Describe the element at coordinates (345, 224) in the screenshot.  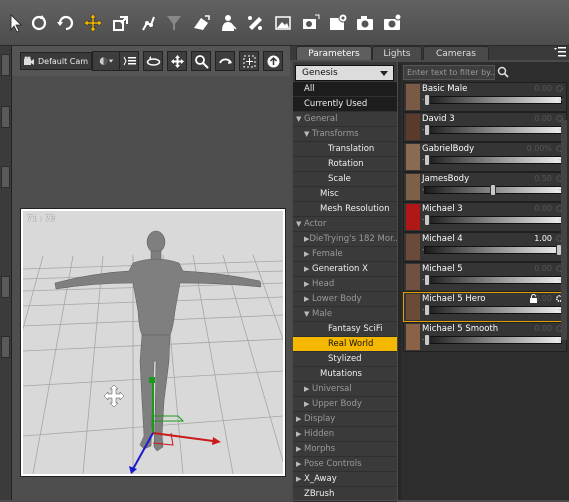
I see `tree-node: ▼ Actor` at that location.